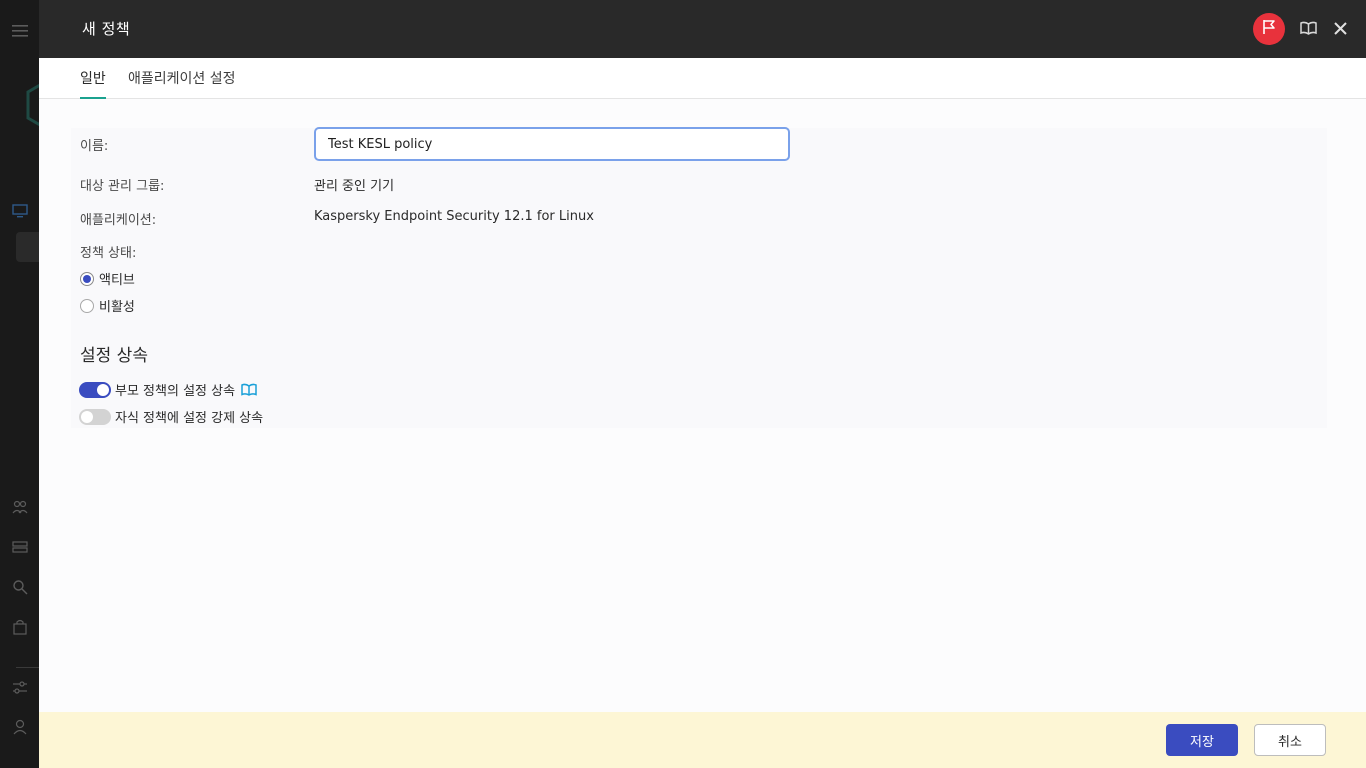 This screenshot has width=1366, height=768. Describe the element at coordinates (117, 280) in the screenshot. I see `status-active-label: 액티브` at that location.